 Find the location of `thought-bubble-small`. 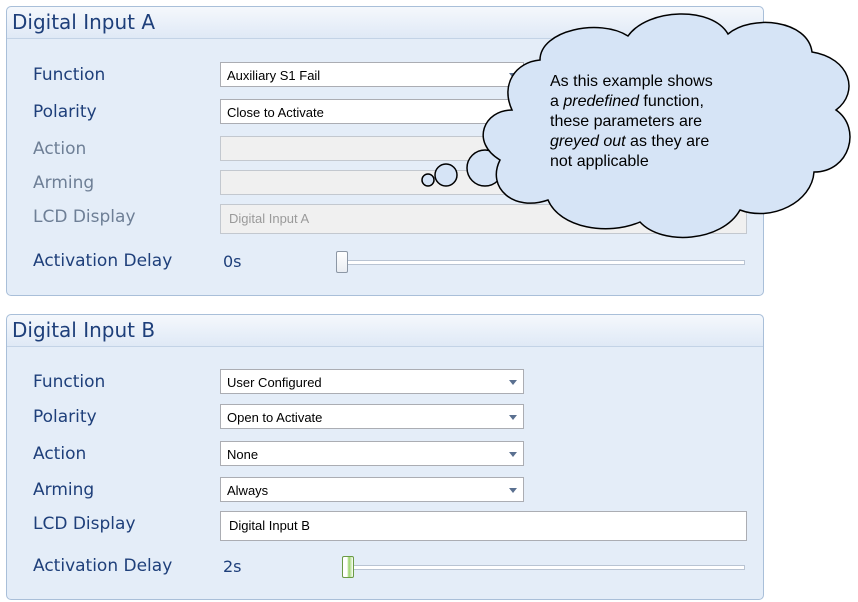

thought-bubble-small is located at coordinates (428, 180).